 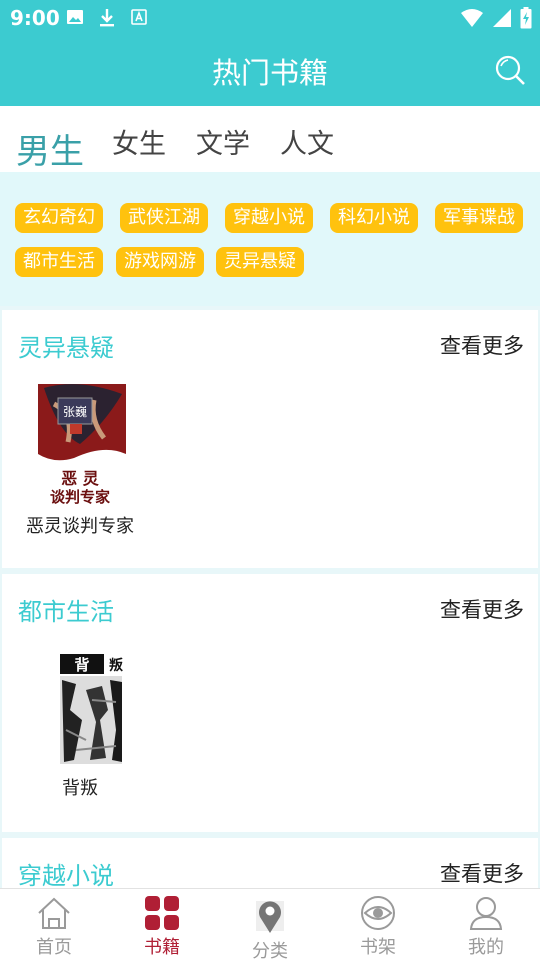 I want to click on battery-icon, so click(x=526, y=18).